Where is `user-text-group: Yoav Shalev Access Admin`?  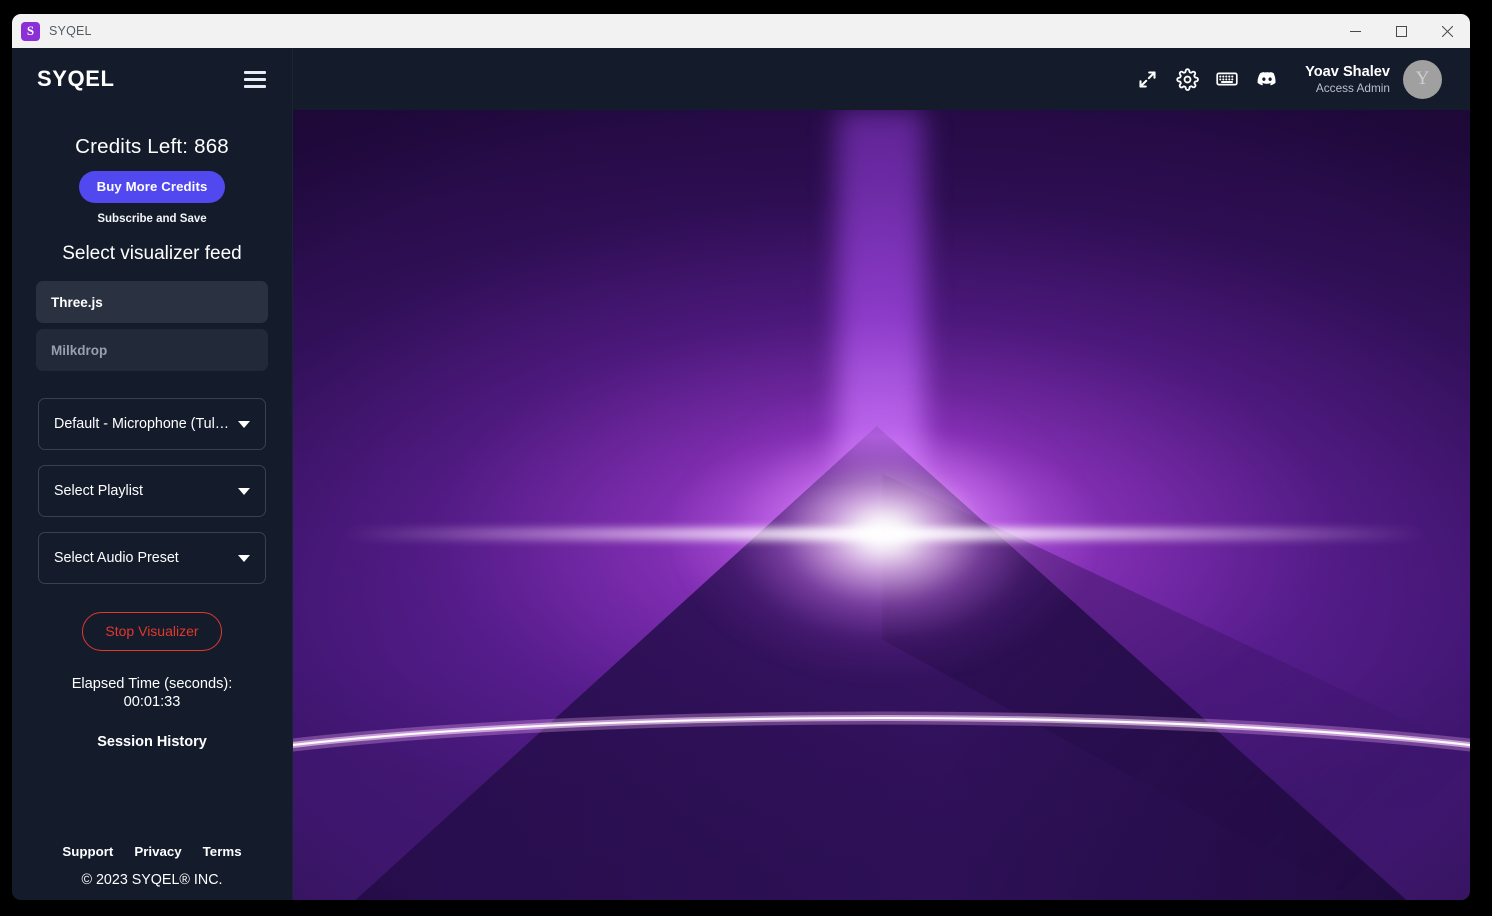
user-text-group: Yoav Shalev Access Admin is located at coordinates (1347, 79).